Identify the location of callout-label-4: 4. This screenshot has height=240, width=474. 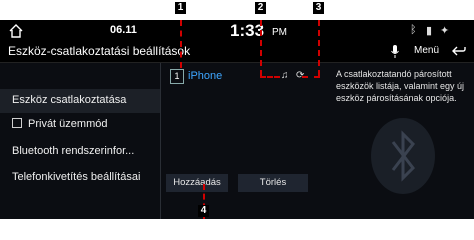
(203, 211).